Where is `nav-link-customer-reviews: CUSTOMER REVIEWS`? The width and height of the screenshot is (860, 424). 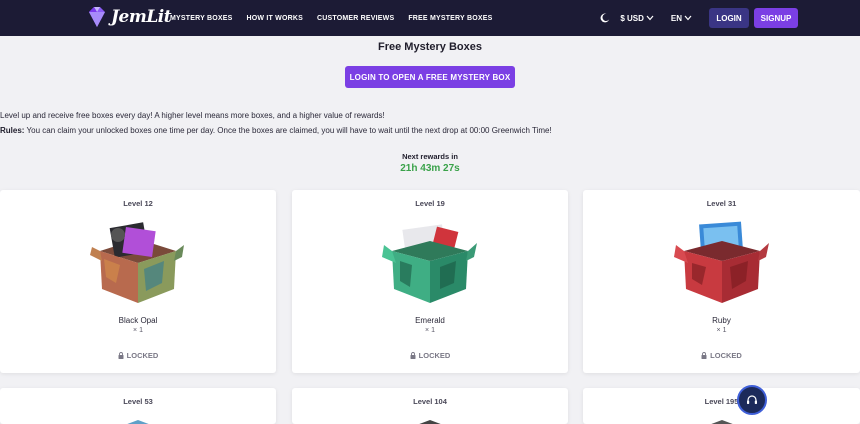
nav-link-customer-reviews: CUSTOMER REVIEWS is located at coordinates (355, 18).